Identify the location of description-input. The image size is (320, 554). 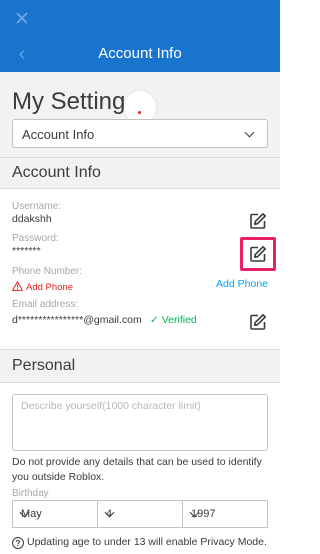
(140, 422).